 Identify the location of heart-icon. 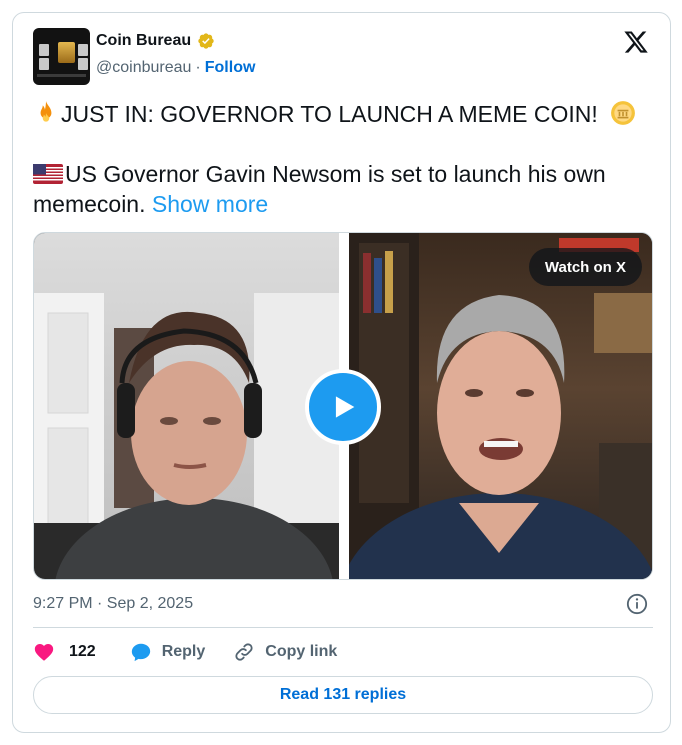
(44, 652).